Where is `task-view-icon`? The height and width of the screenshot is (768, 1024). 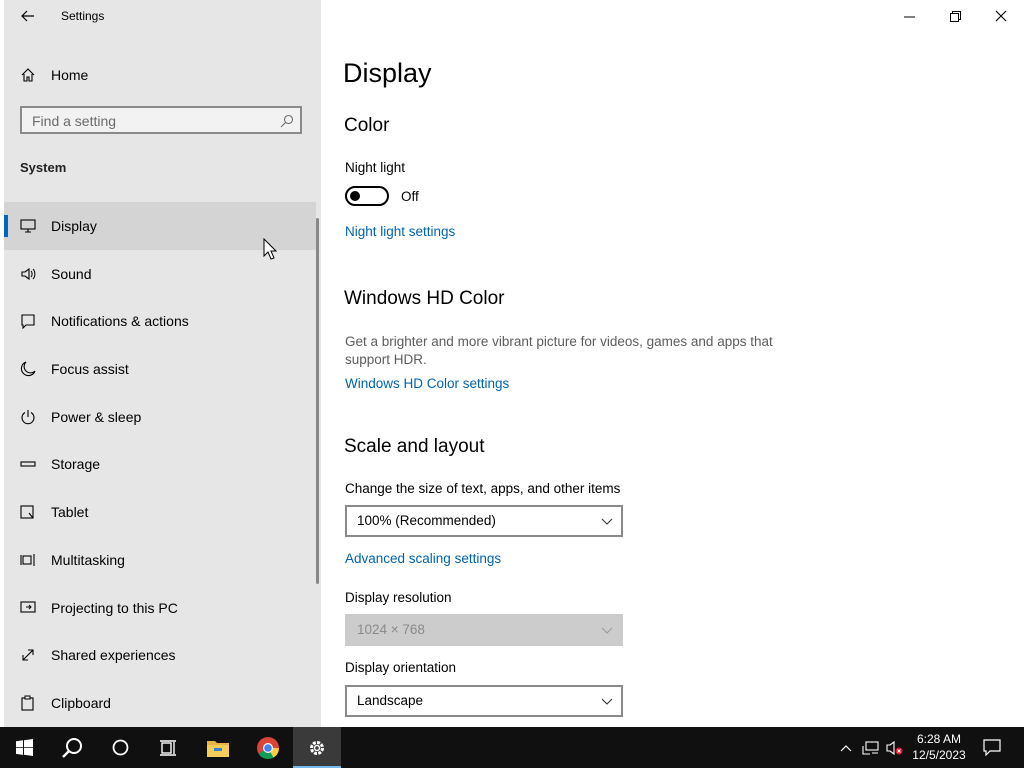 task-view-icon is located at coordinates (168, 747).